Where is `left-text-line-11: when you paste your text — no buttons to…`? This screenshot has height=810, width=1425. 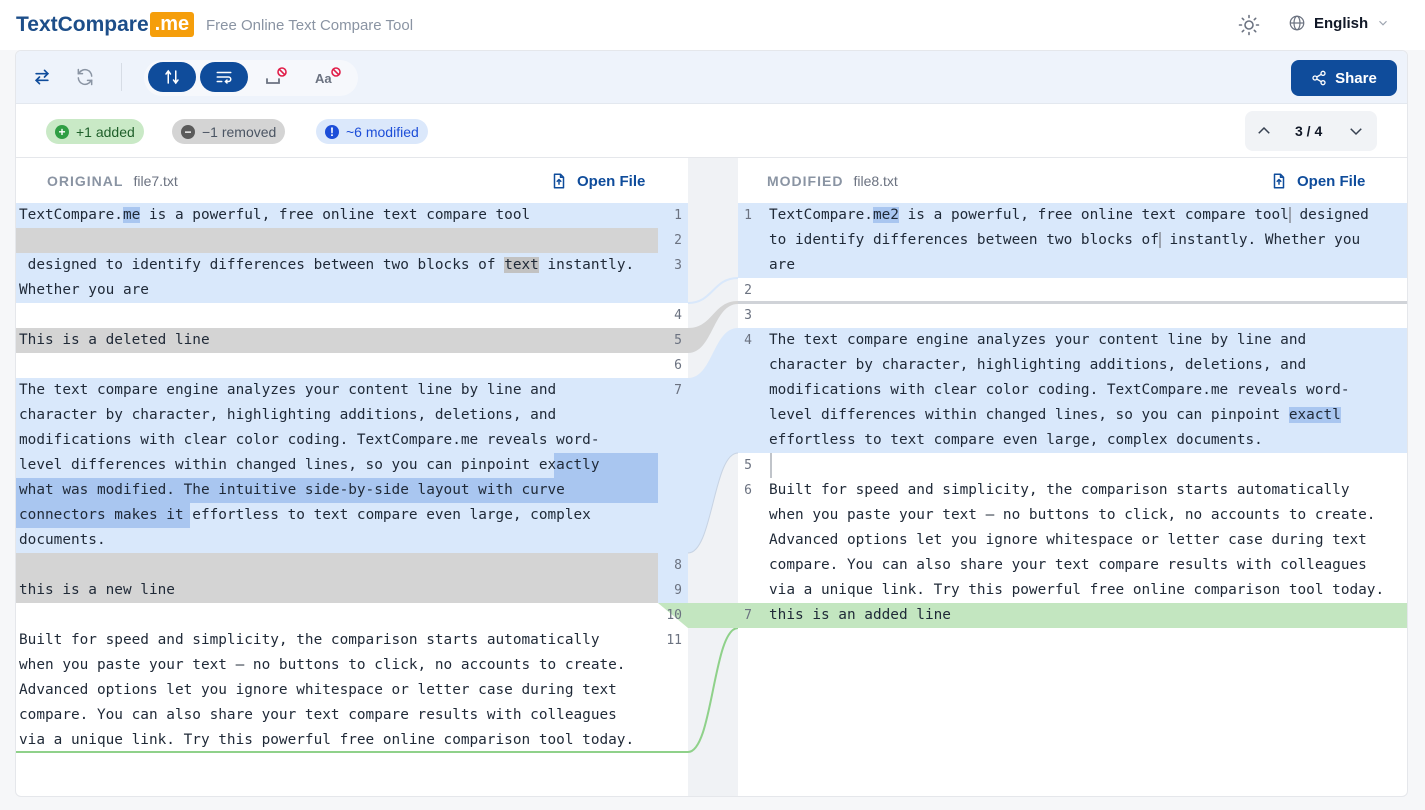 left-text-line-11: when you paste your text — no buttons to… is located at coordinates (322, 665).